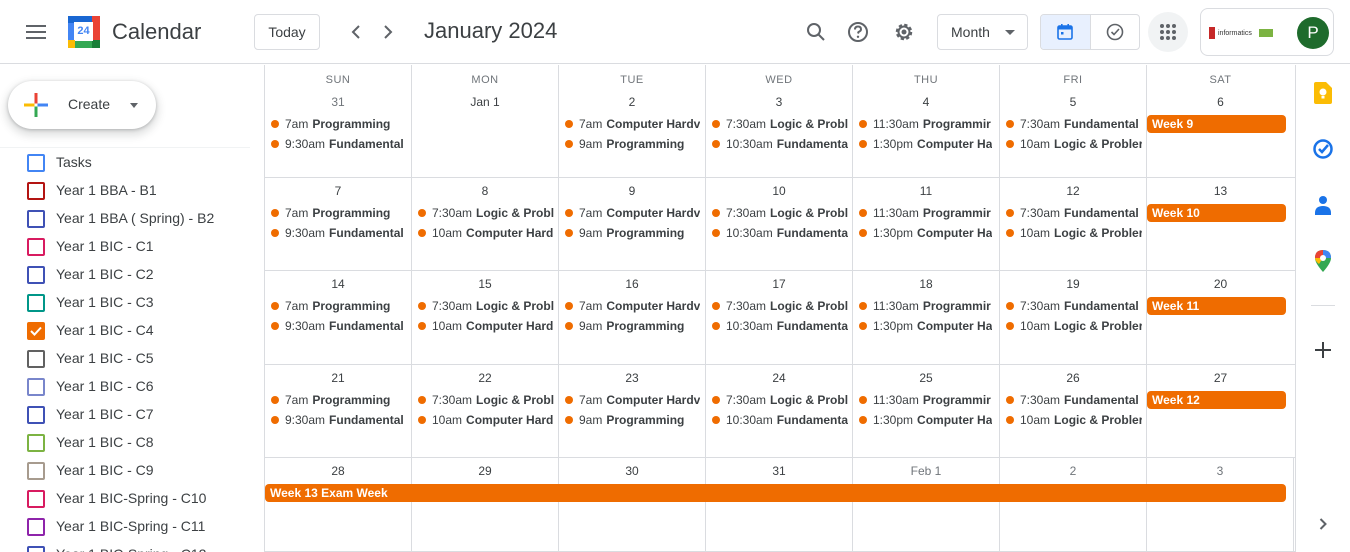 This screenshot has width=1350, height=552. I want to click on day-number: 5, so click(1073, 102).